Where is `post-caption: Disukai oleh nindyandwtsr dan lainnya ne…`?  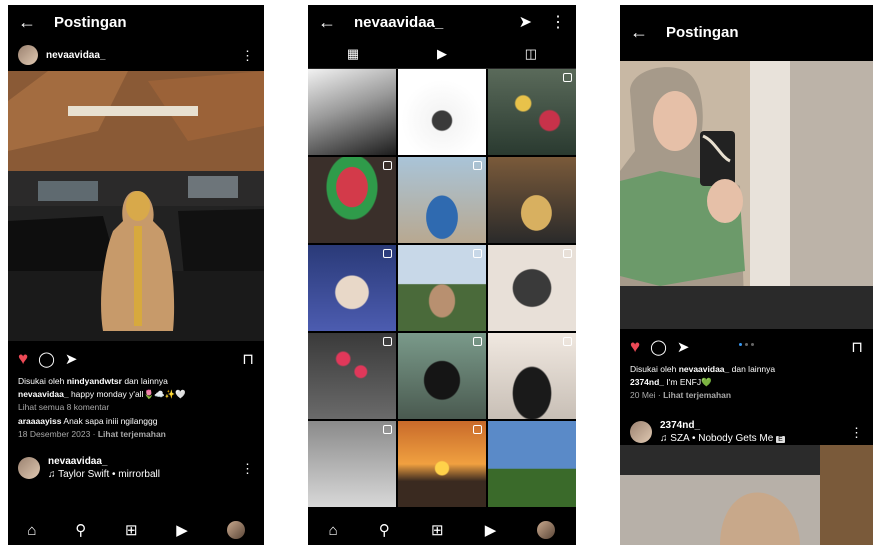
post-caption: Disukai oleh nindyandwtsr dan lainnya ne… is located at coordinates (136, 408).